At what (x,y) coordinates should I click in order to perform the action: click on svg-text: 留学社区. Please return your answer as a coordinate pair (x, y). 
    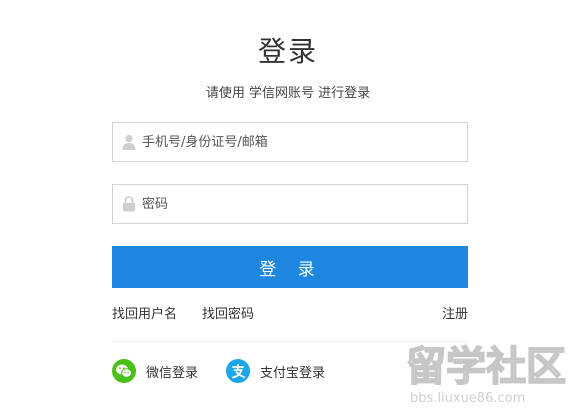
    Looking at the image, I should click on (486, 367).